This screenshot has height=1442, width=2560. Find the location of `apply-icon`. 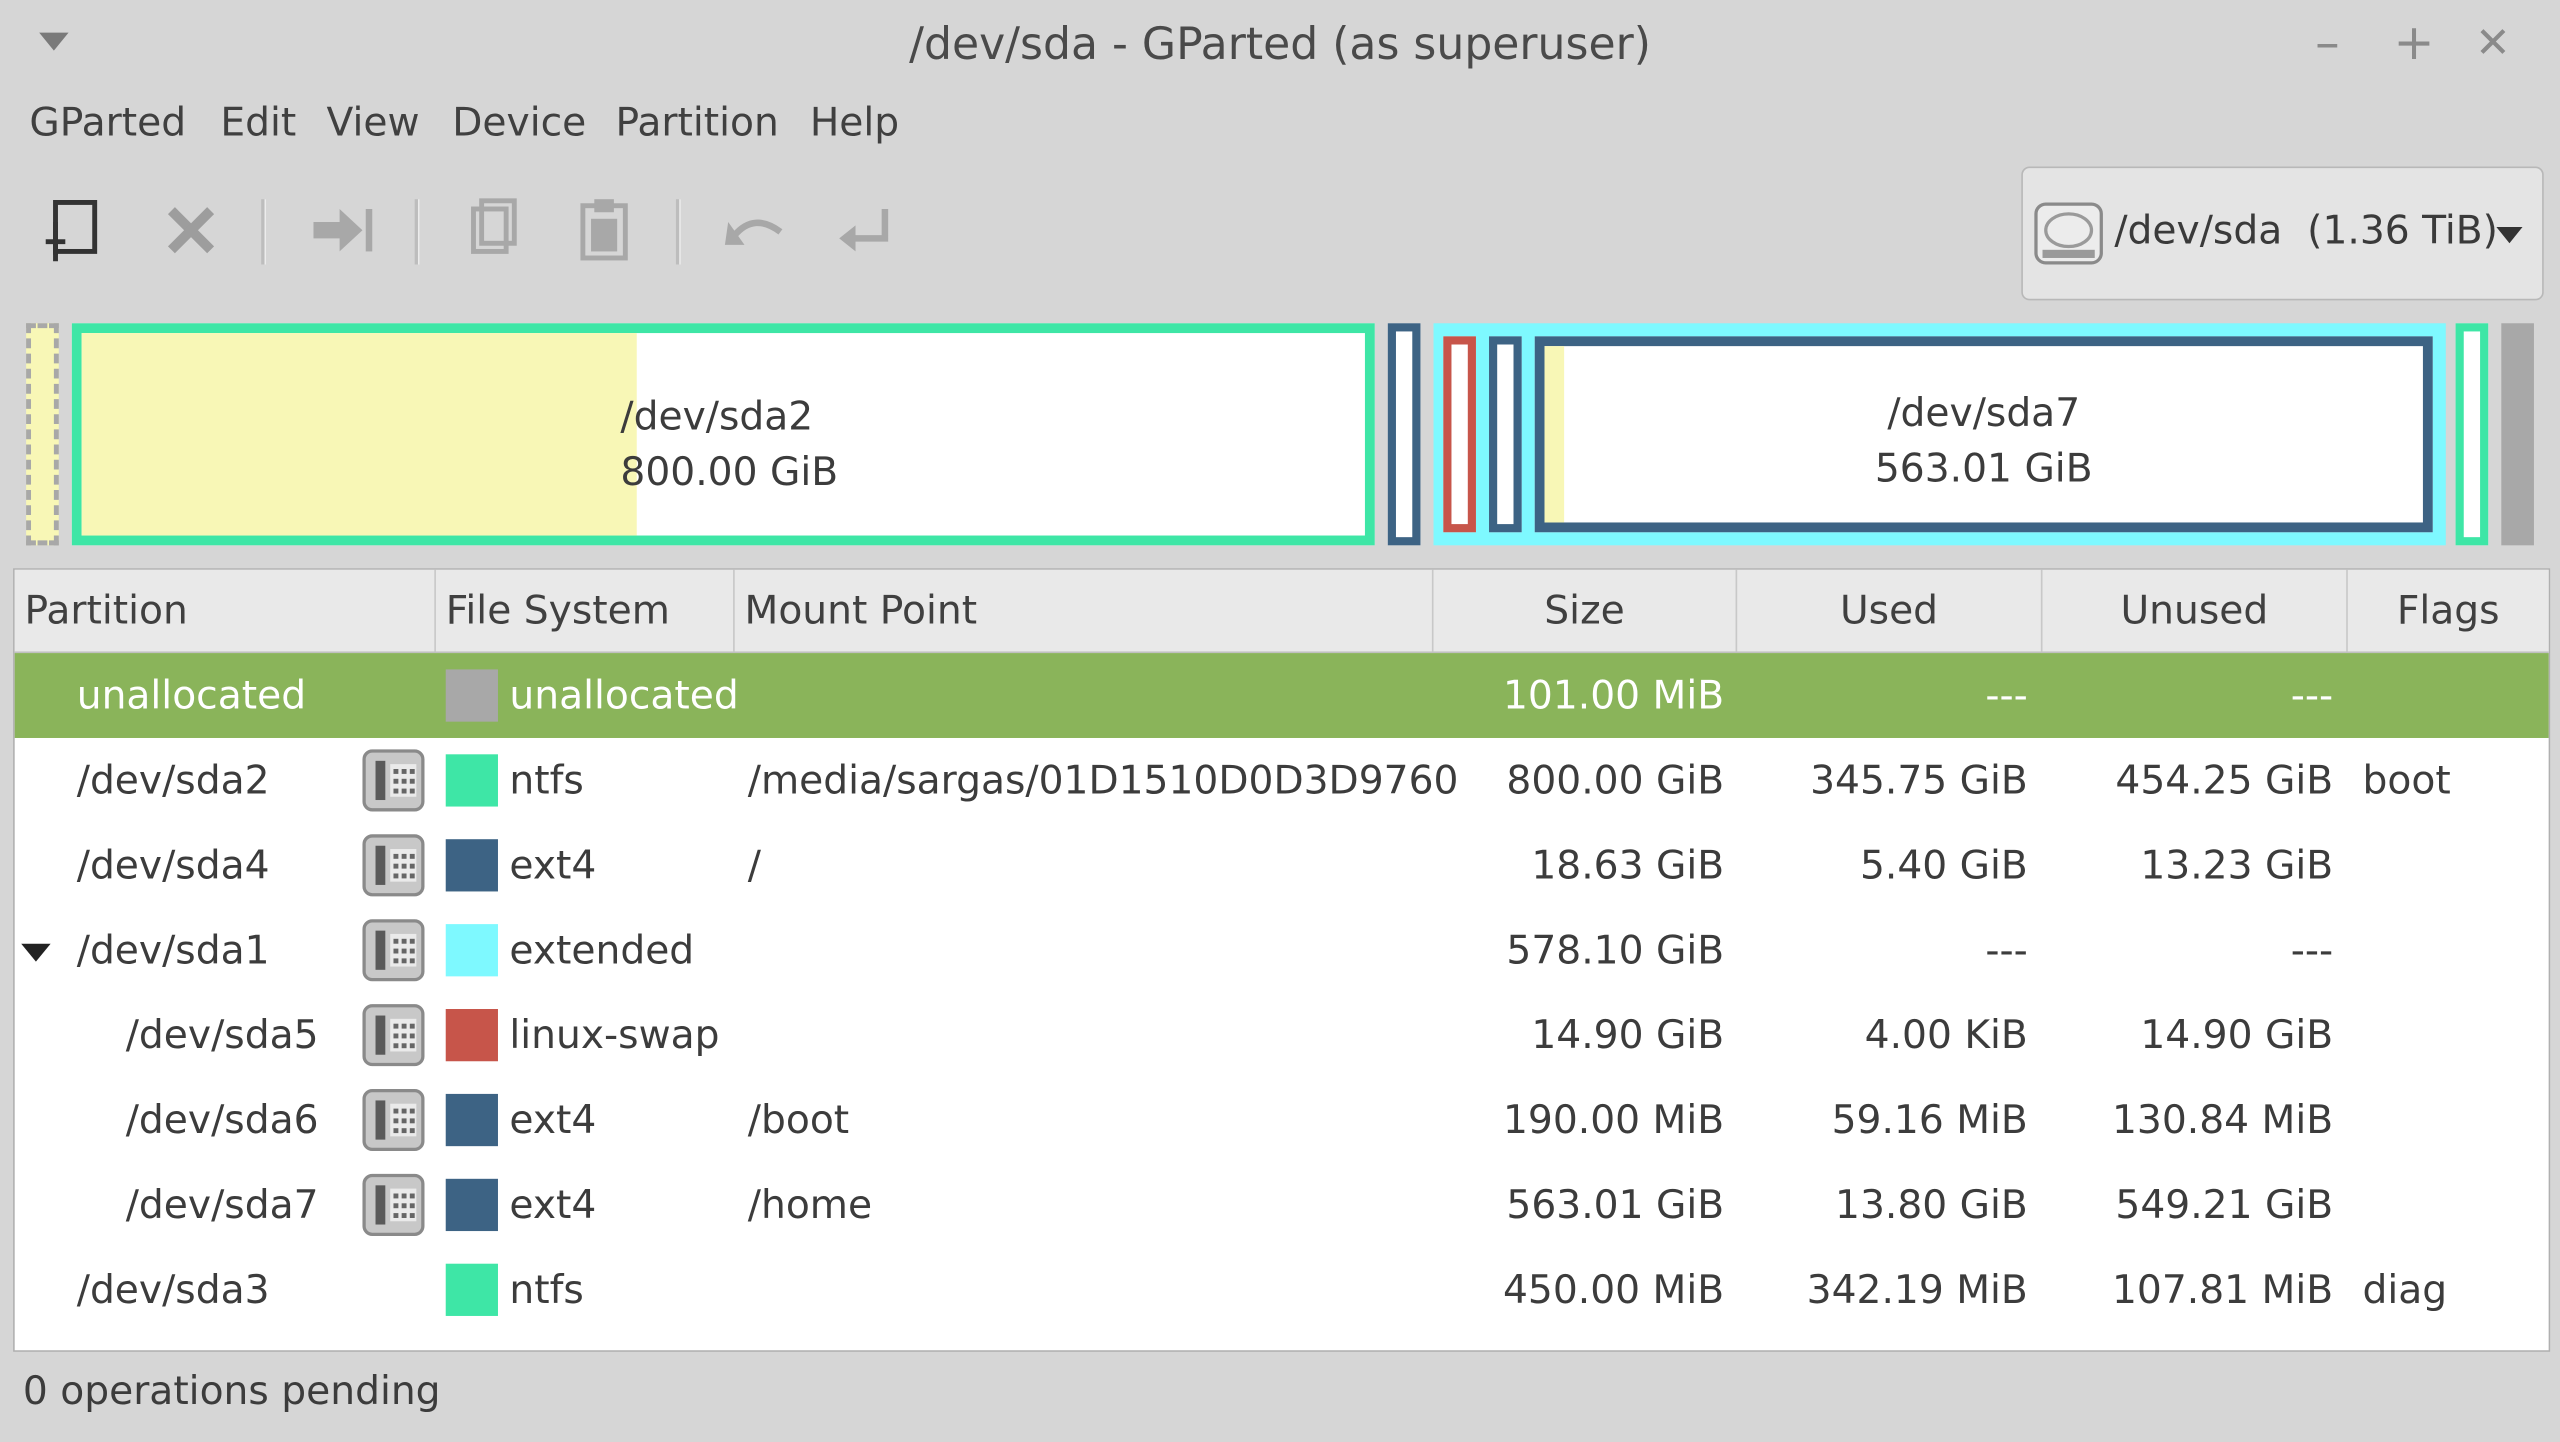

apply-icon is located at coordinates (864, 230).